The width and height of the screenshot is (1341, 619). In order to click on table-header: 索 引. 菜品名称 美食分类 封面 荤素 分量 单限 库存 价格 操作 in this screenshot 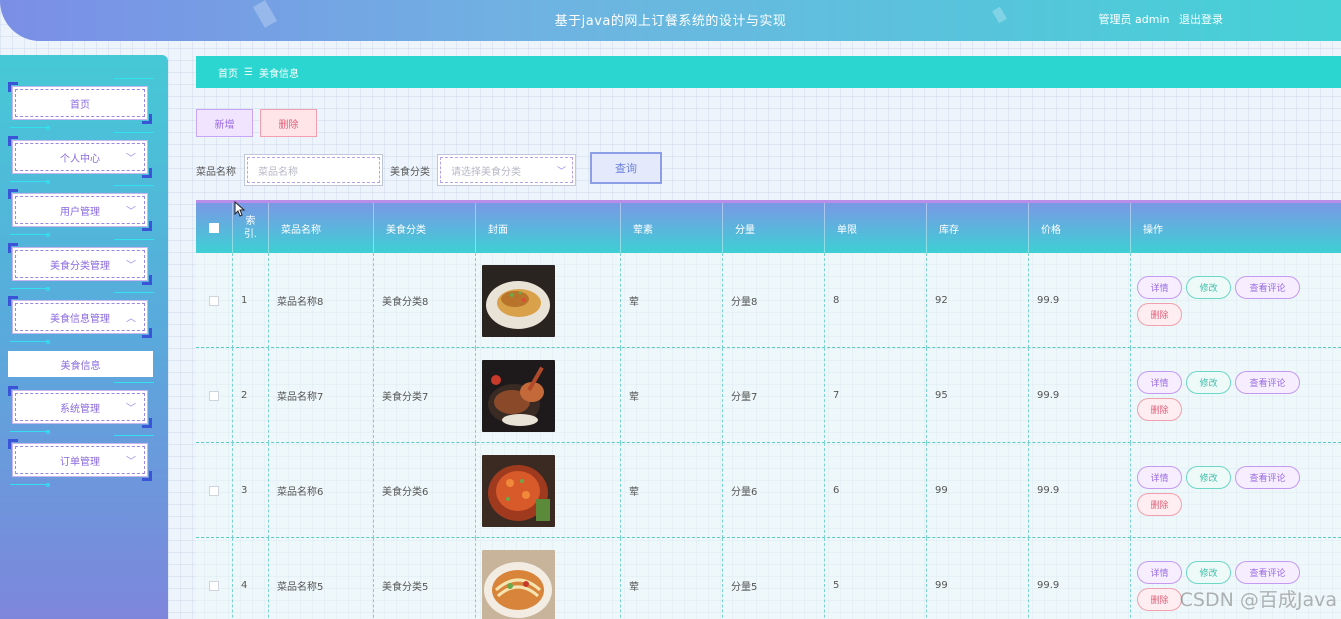, I will do `click(768, 226)`.